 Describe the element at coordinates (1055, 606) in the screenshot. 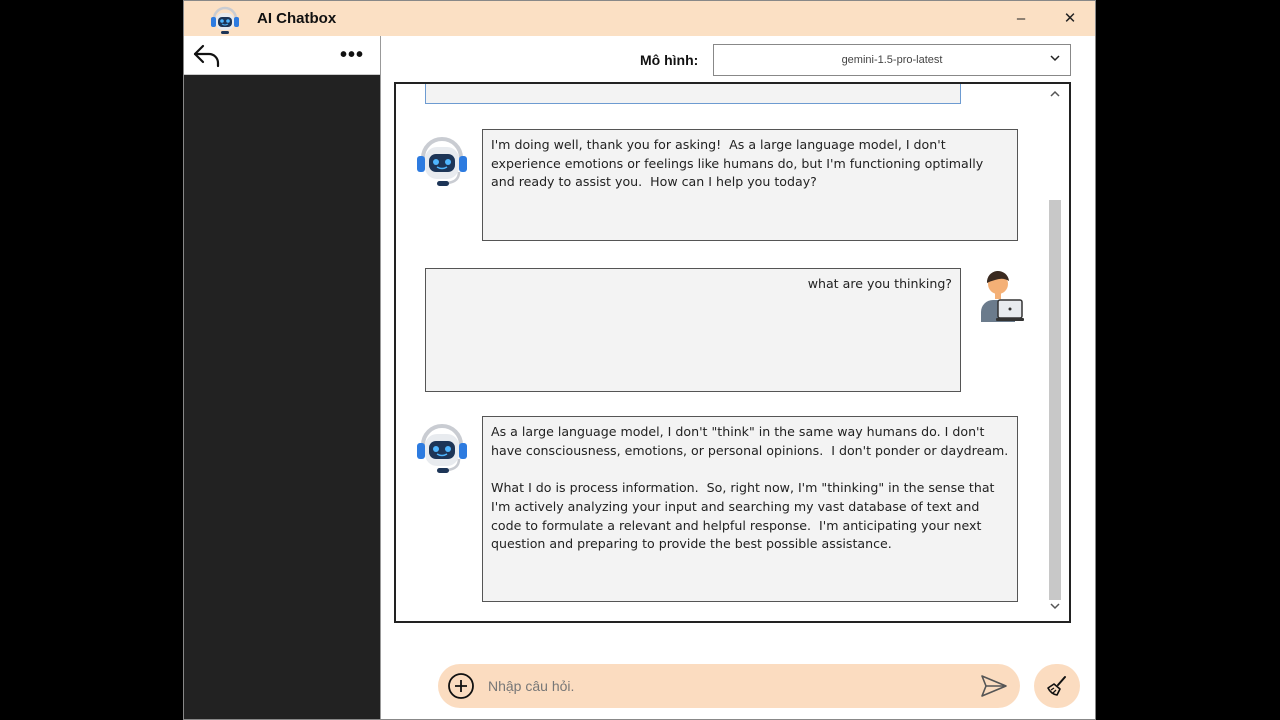

I see `scroll-down-arrow-icon` at that location.